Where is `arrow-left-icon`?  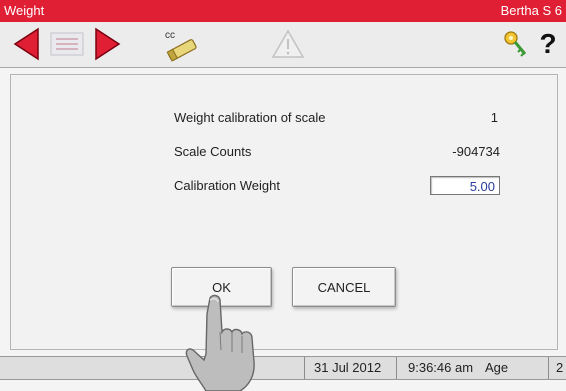 arrow-left-icon is located at coordinates (26, 44).